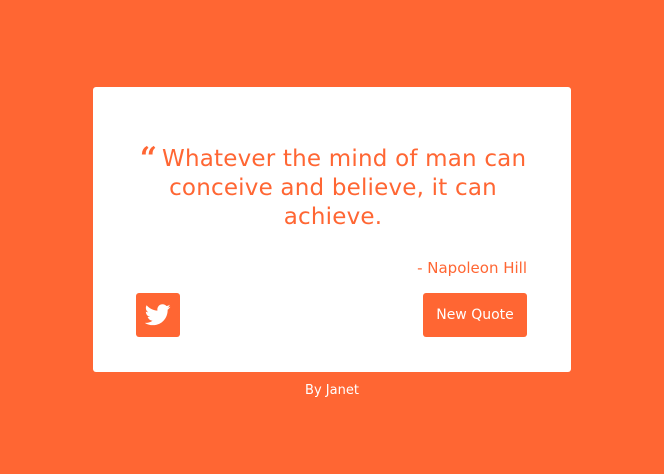 Image resolution: width=664 pixels, height=474 pixels. Describe the element at coordinates (475, 315) in the screenshot. I see `new-quote-button: New Quote` at that location.